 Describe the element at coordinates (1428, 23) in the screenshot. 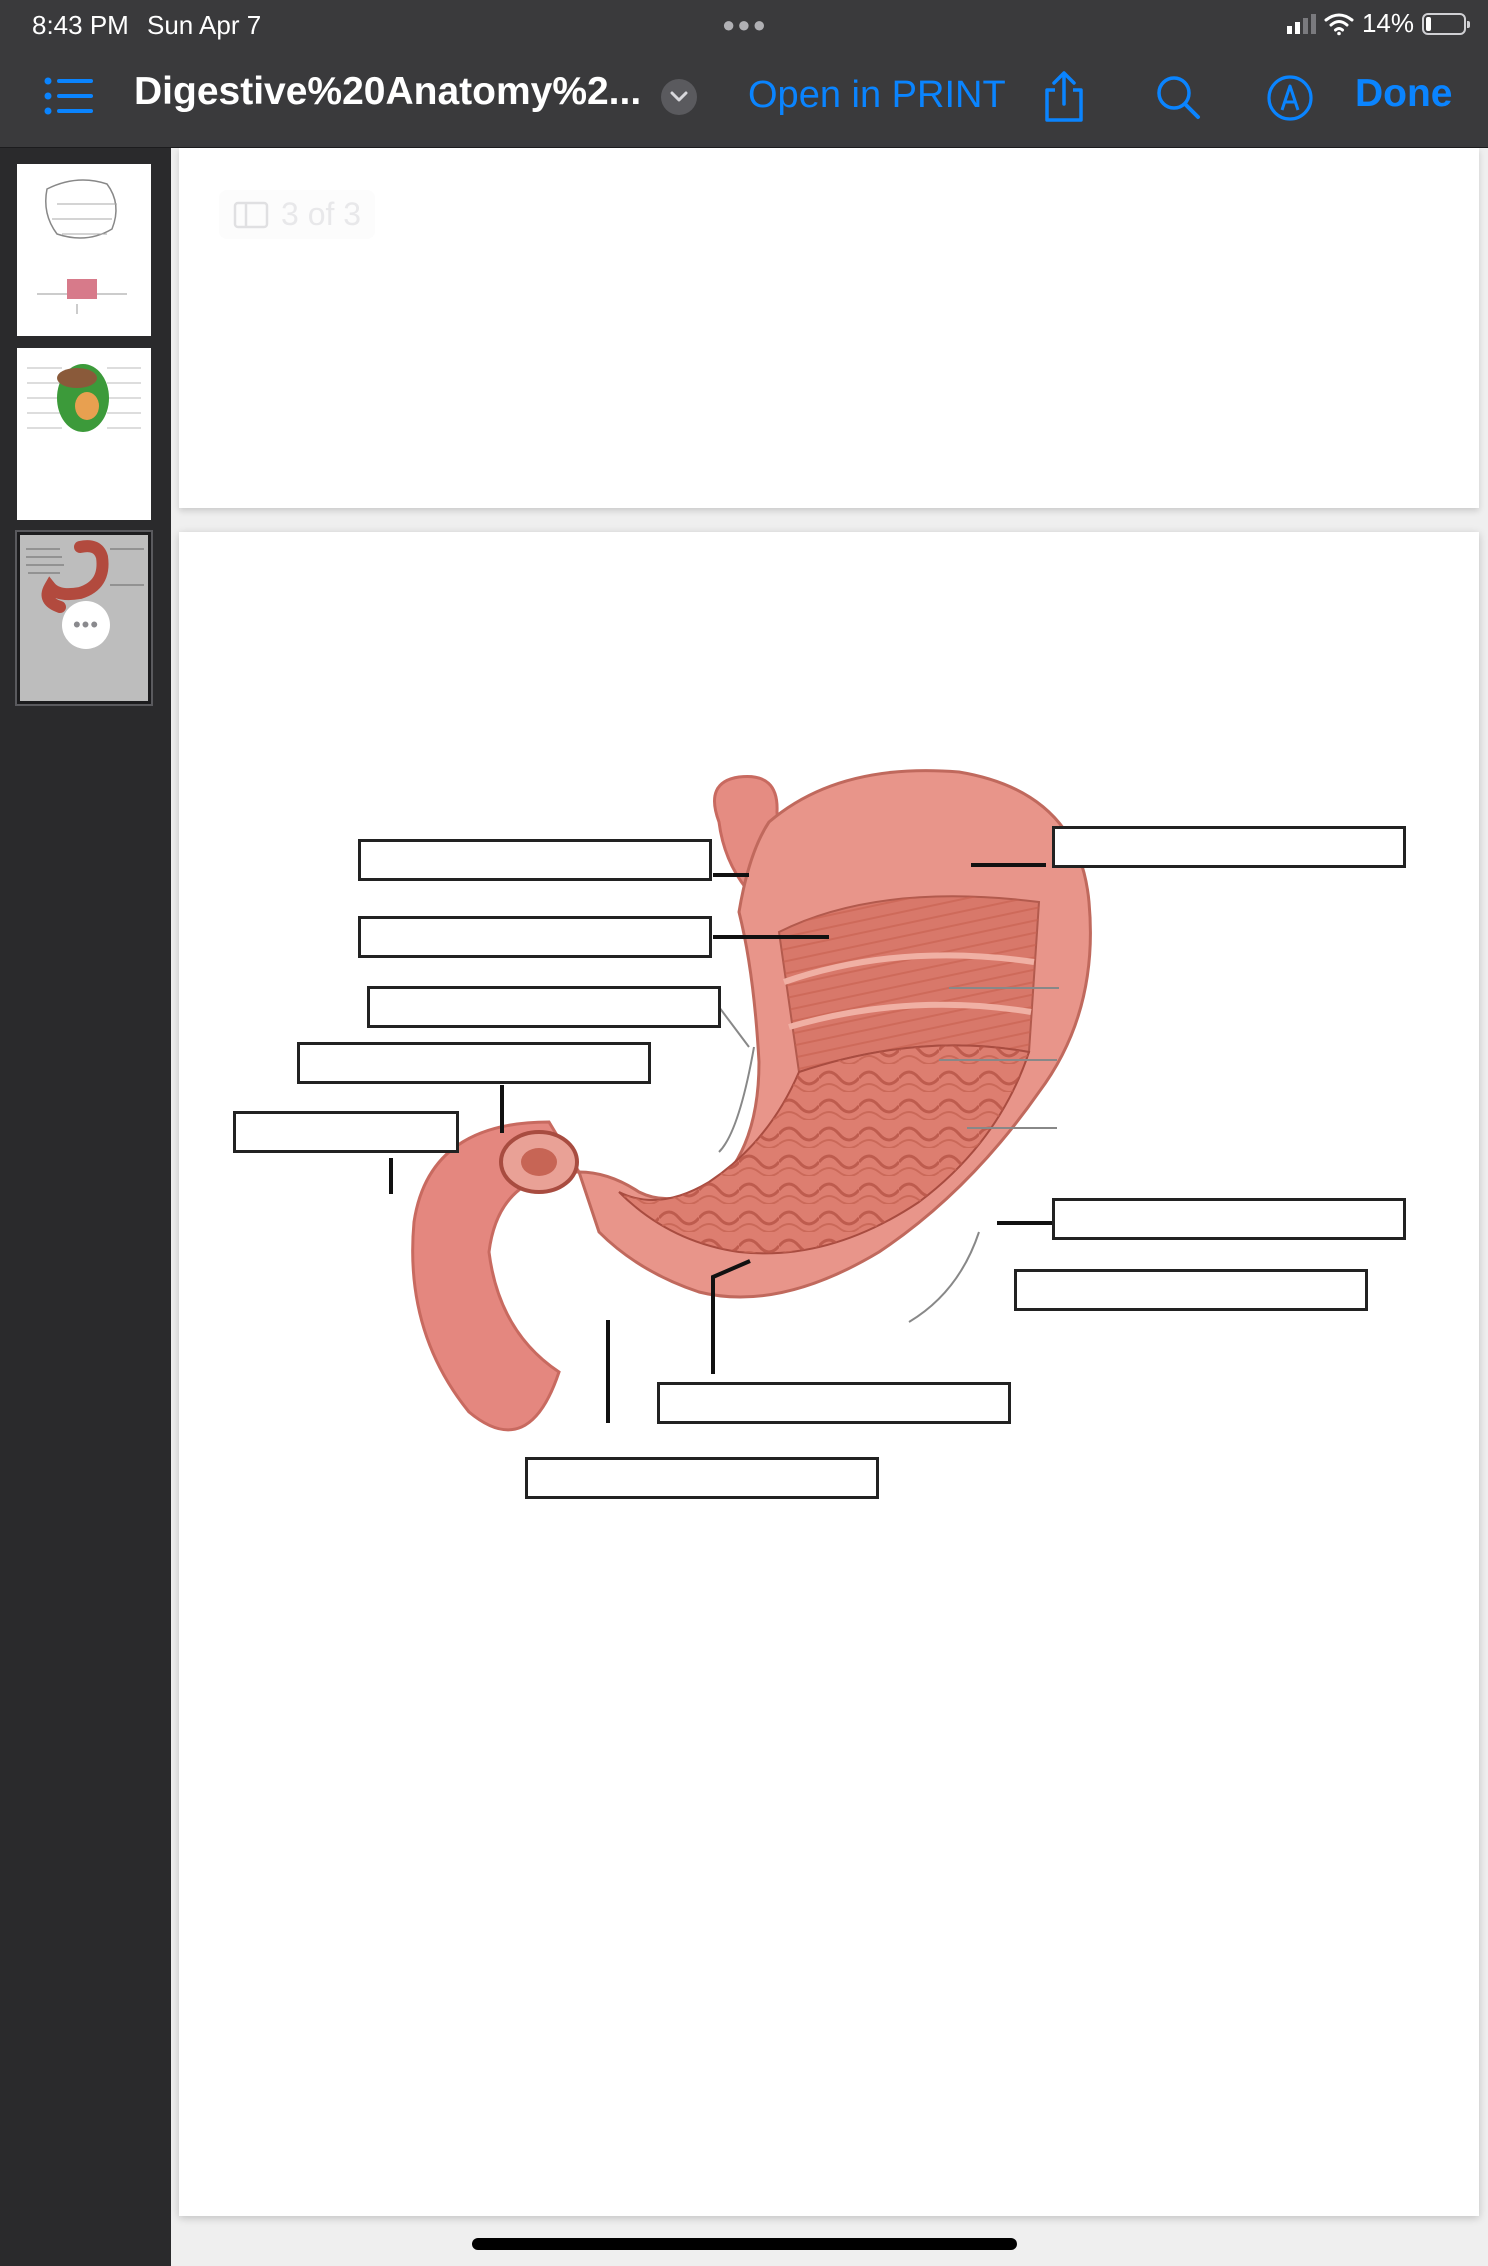

I see `battery-fill` at that location.